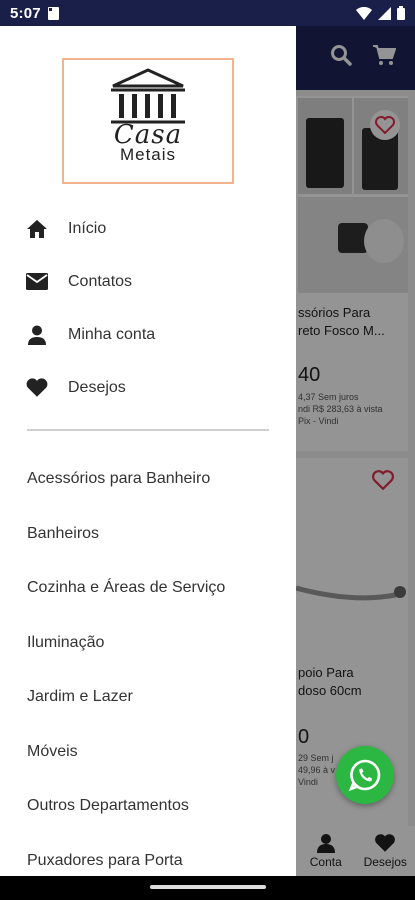  Describe the element at coordinates (37, 282) in the screenshot. I see `envelope-icon` at that location.